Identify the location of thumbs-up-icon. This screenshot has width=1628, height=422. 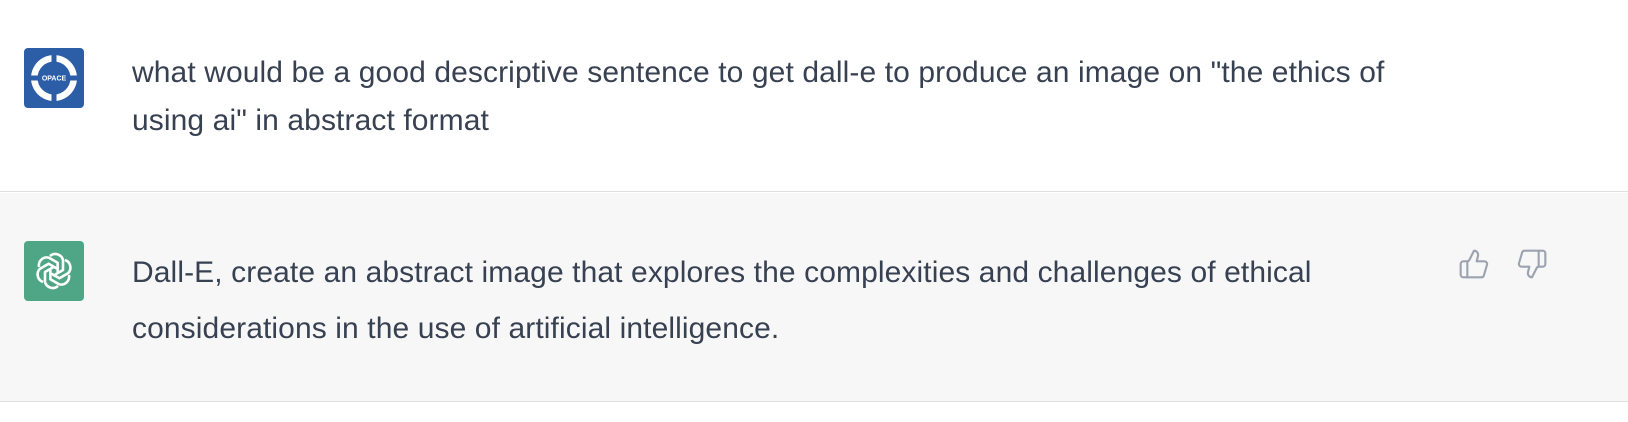
(1474, 264).